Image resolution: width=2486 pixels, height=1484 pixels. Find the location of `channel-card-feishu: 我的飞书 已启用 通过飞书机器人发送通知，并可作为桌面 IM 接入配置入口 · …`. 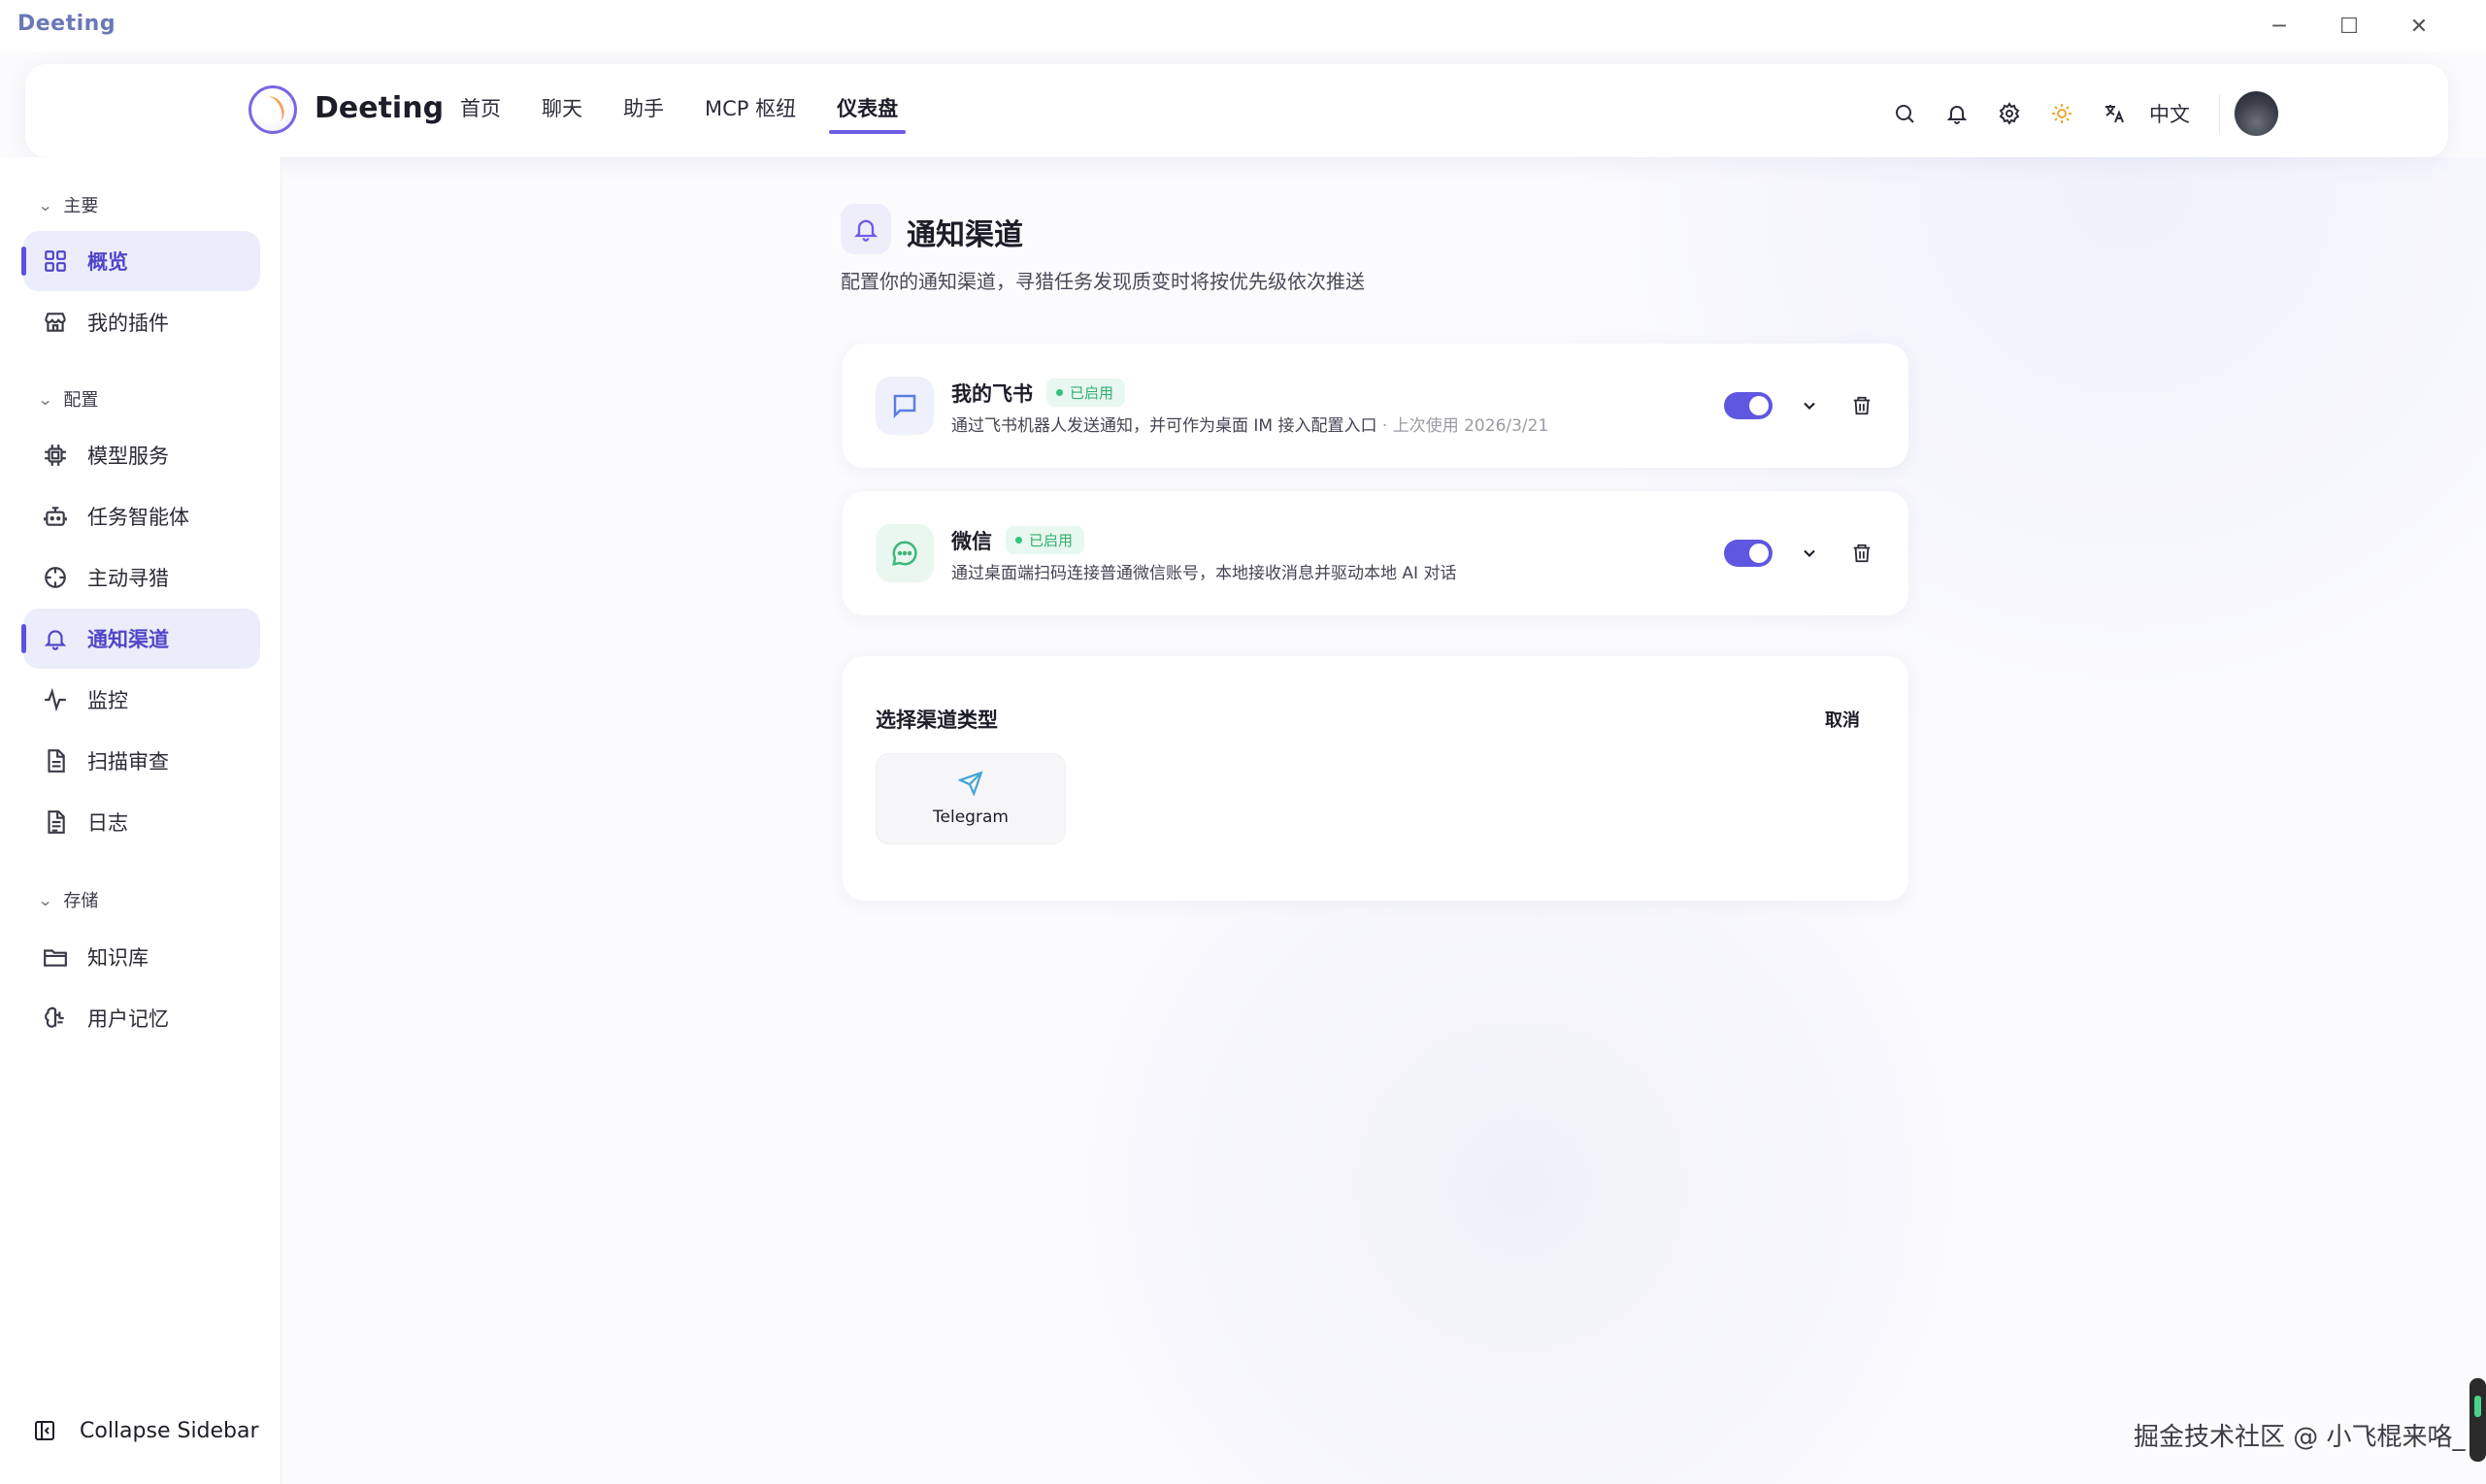

channel-card-feishu: 我的飞书 已启用 通过飞书机器人发送通知，并可作为桌面 IM 接入配置入口 · … is located at coordinates (1375, 406).